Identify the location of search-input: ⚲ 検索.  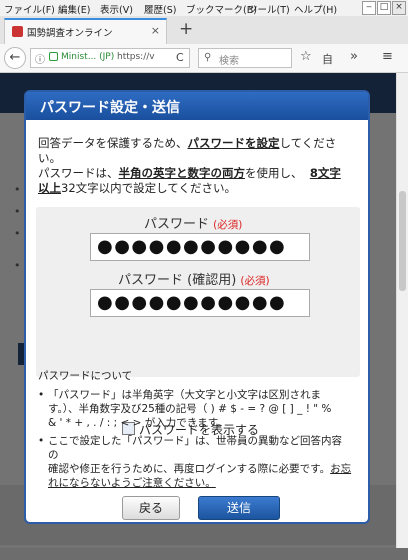
(245, 58).